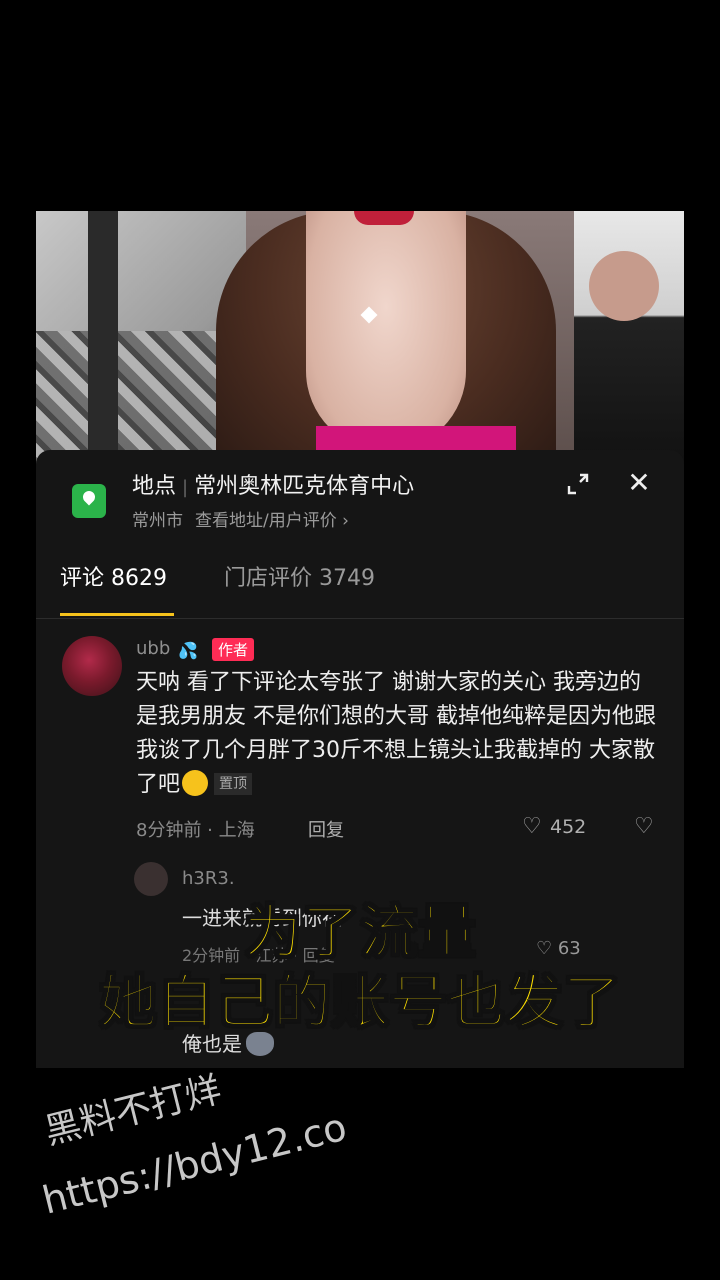  Describe the element at coordinates (578, 484) in the screenshot. I see `expand-icon` at that location.